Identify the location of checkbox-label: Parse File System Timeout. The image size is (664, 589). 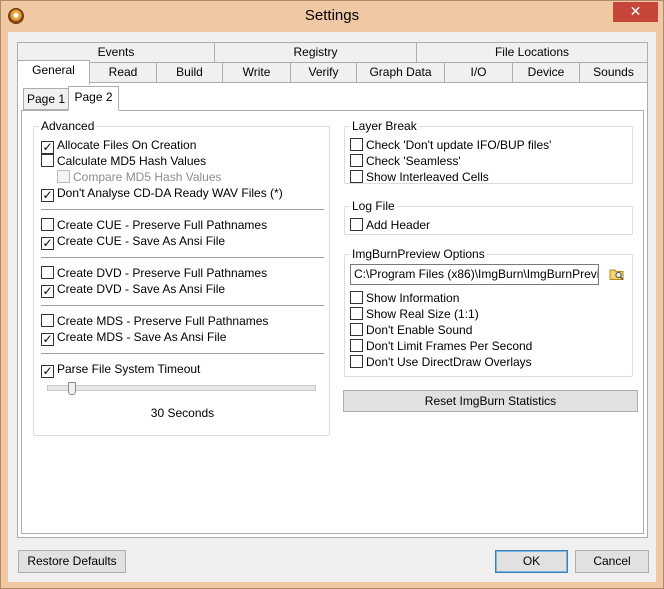
(129, 369).